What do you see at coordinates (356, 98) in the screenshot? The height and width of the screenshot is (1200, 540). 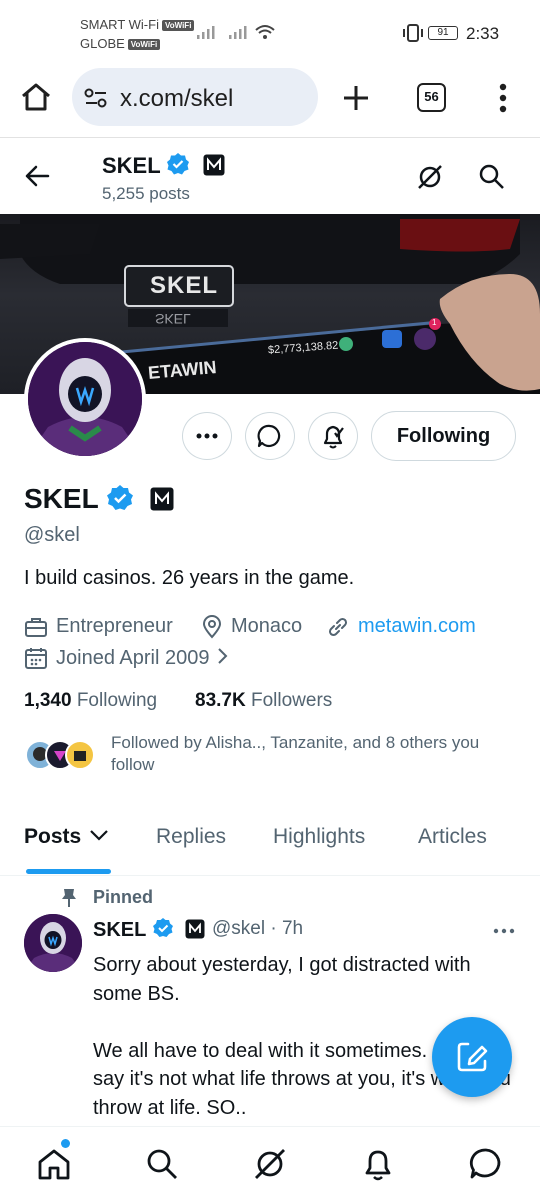 I see `new-tab-icon` at bounding box center [356, 98].